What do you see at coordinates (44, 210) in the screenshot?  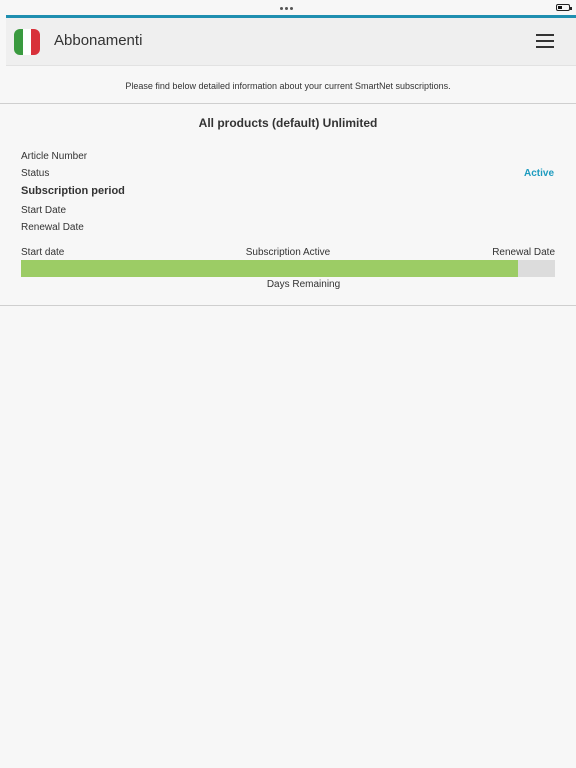 I see `start-date-label: Start Date` at bounding box center [44, 210].